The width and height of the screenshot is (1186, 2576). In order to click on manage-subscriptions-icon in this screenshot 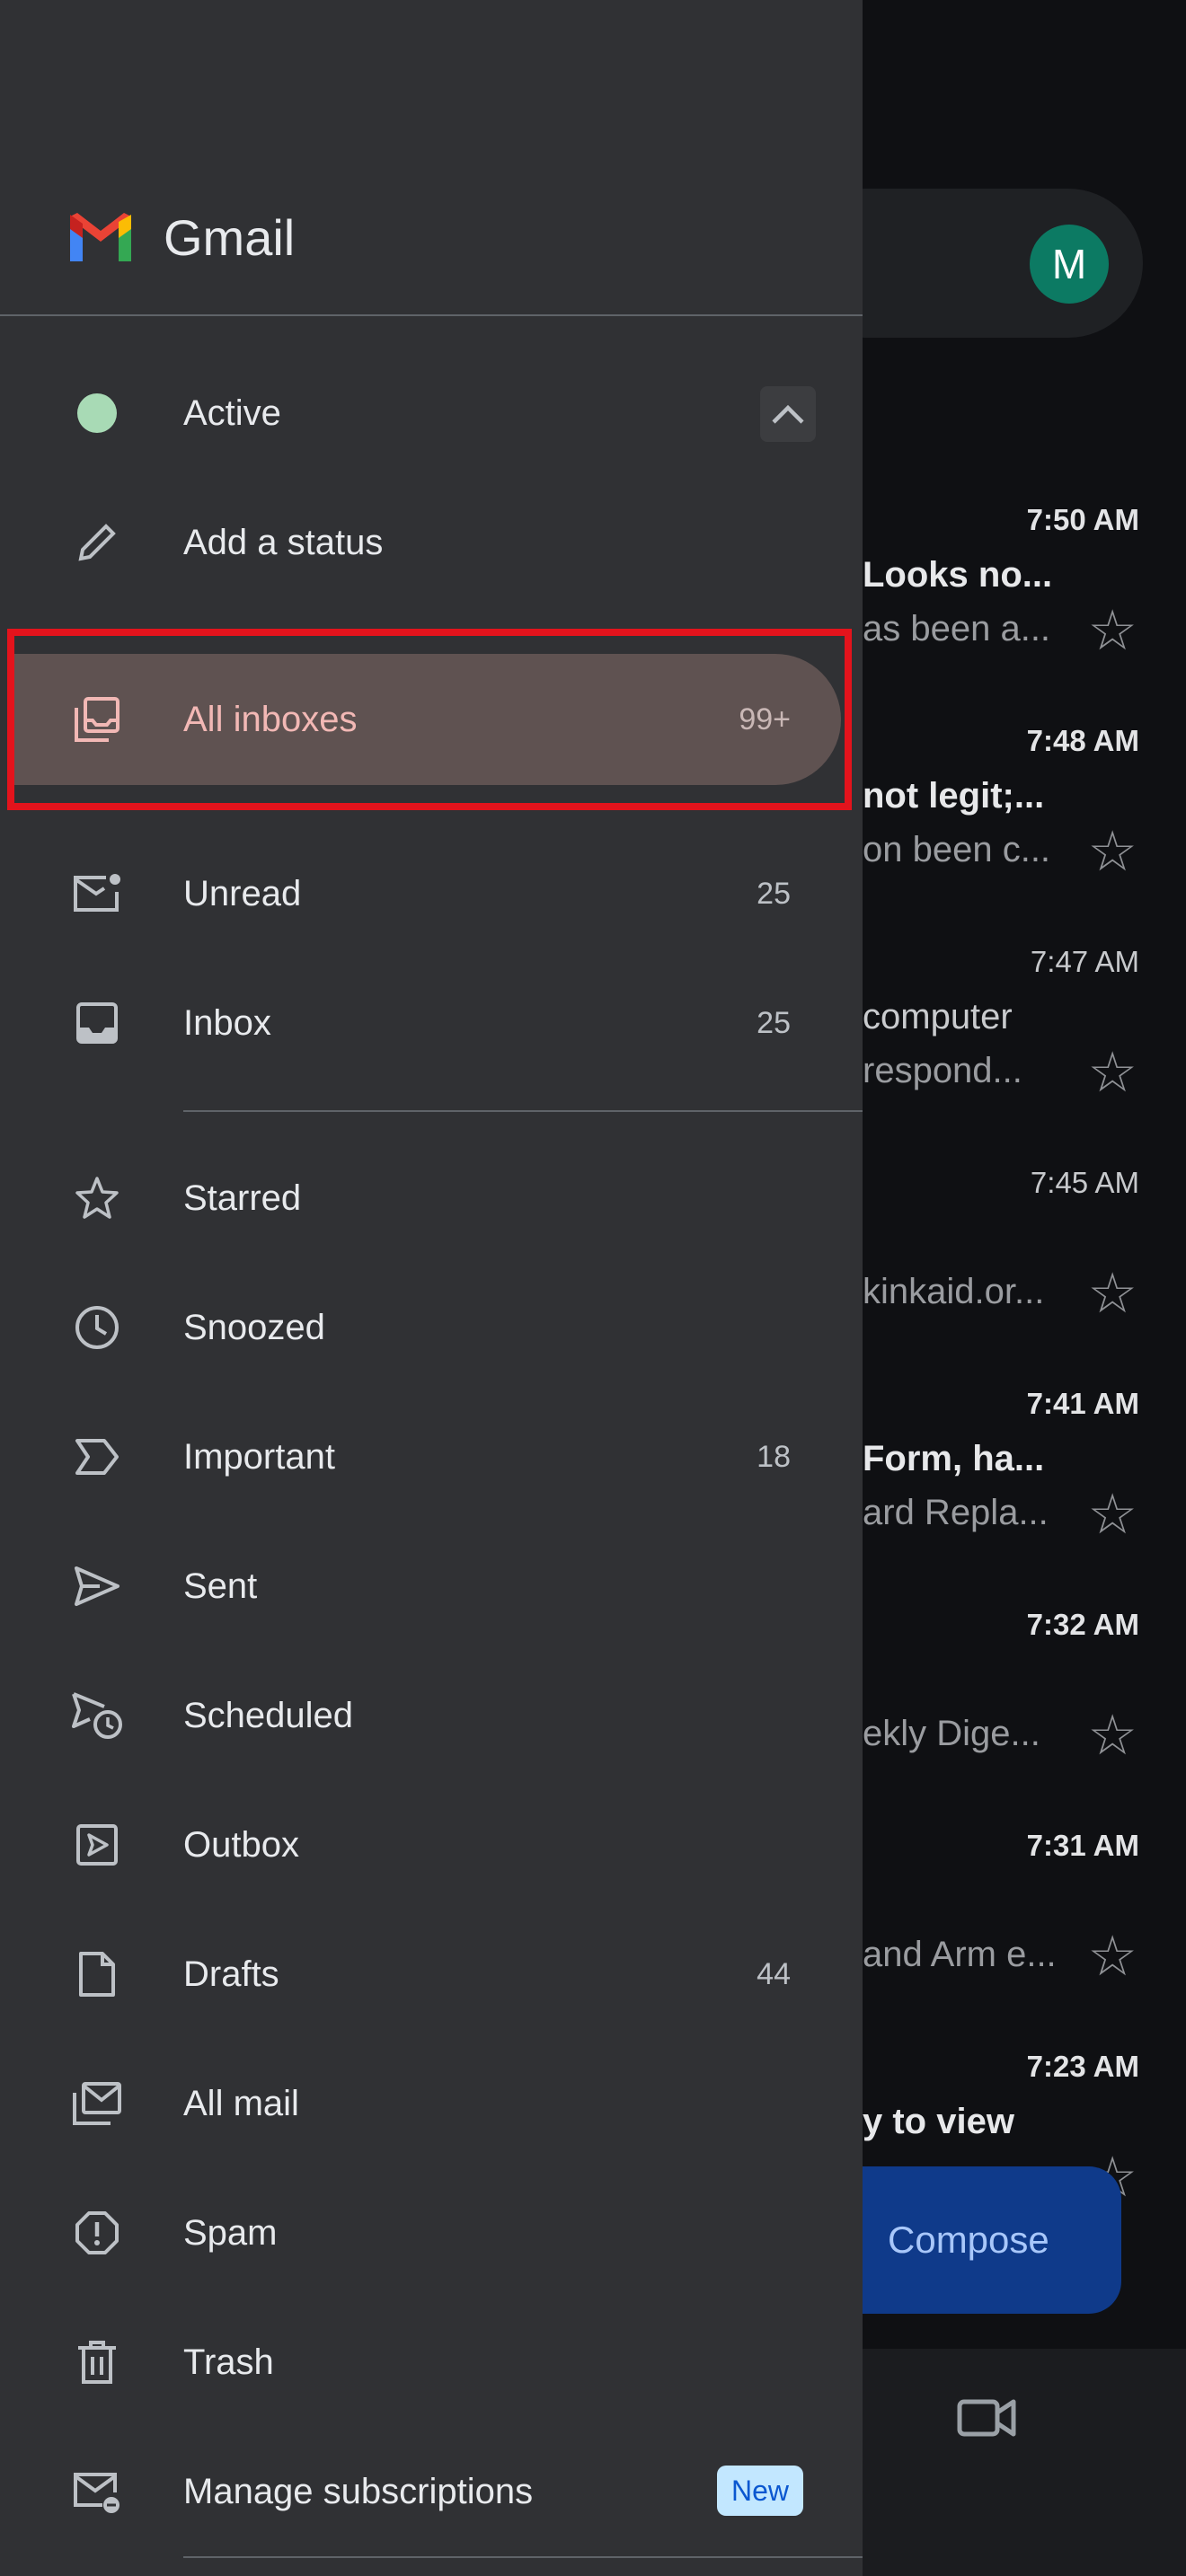, I will do `click(97, 2492)`.